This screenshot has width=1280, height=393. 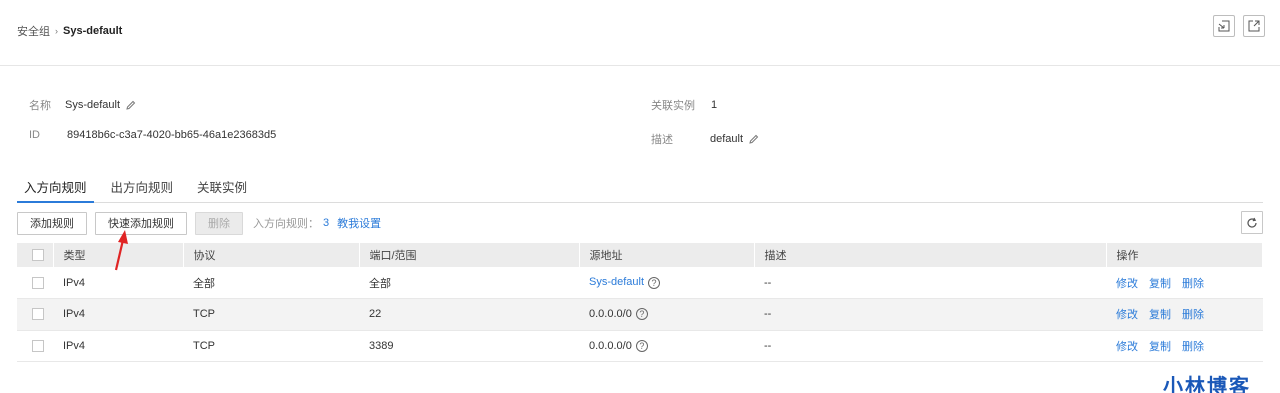 I want to click on column-header-description: 描述, so click(x=930, y=255).